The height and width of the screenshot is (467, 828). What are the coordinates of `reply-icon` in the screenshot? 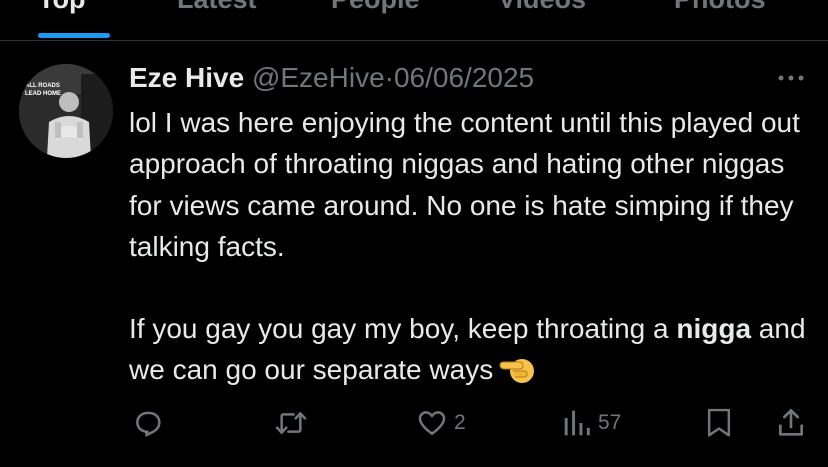 It's located at (148, 424).